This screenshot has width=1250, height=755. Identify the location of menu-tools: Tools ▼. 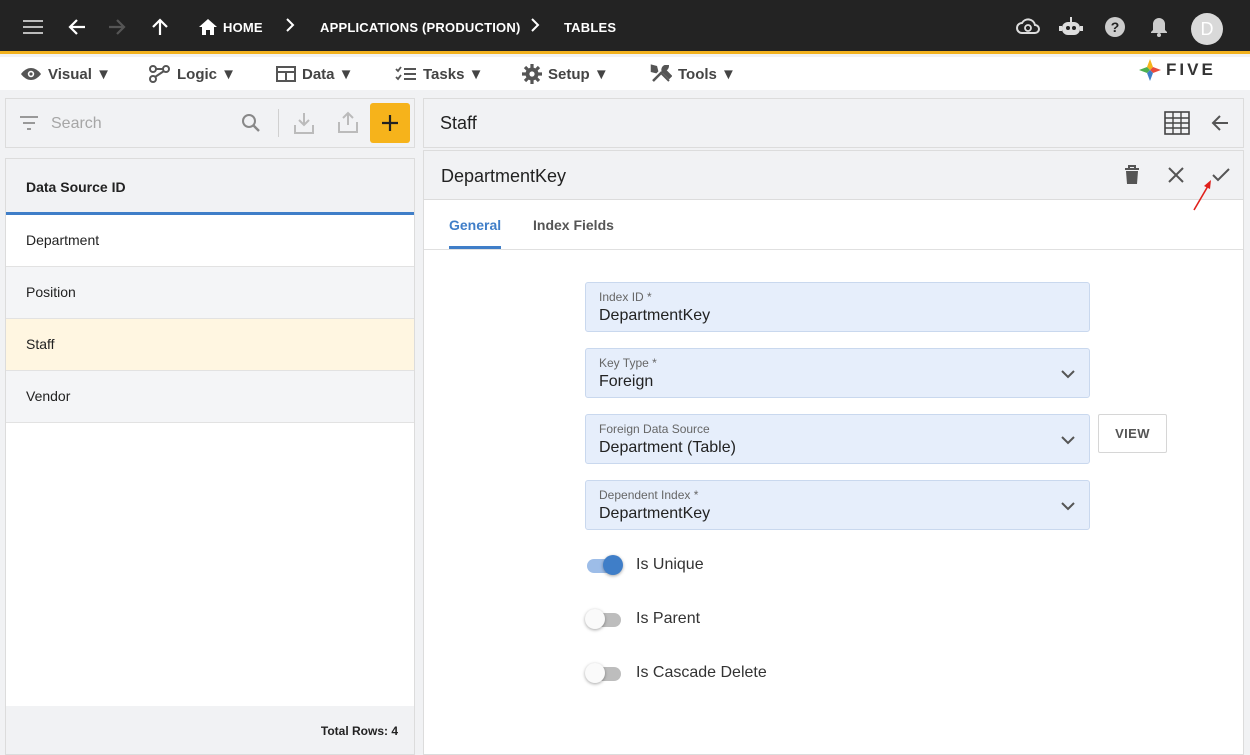
(693, 74).